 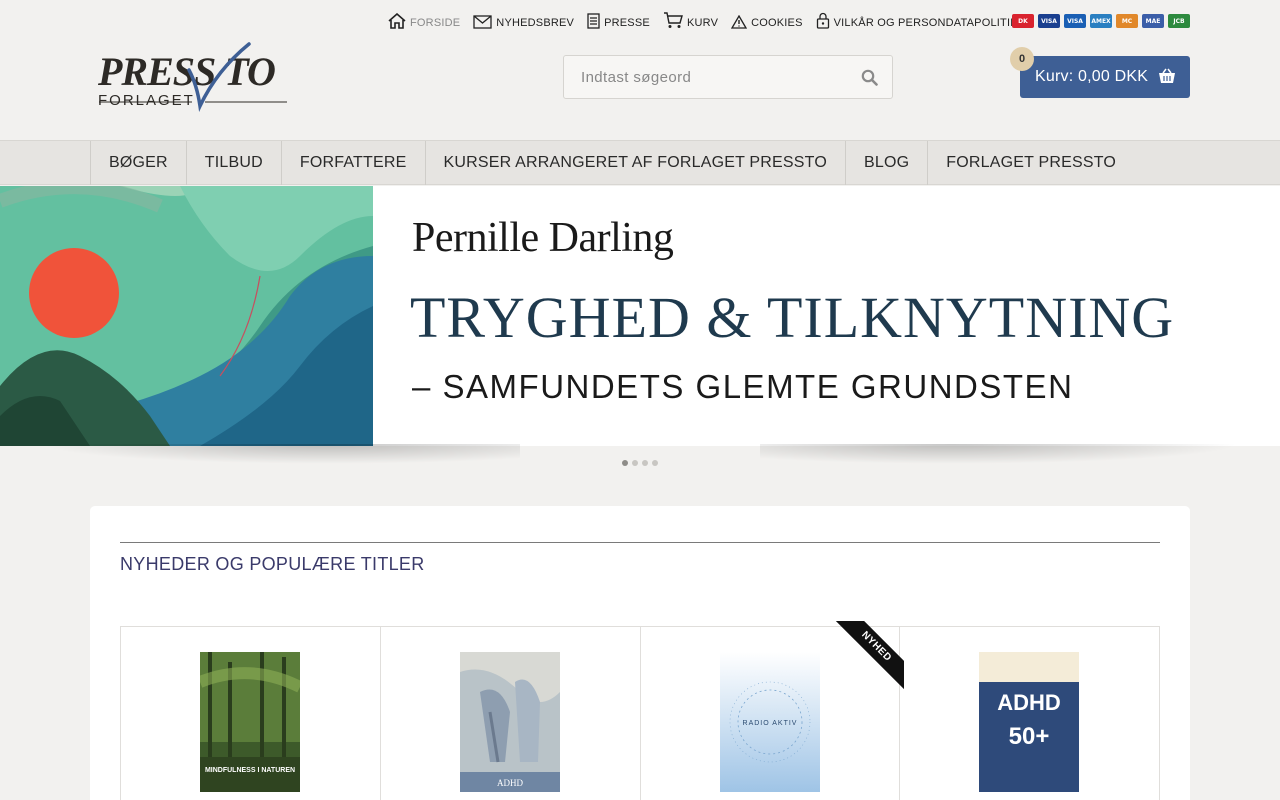 I want to click on new-badge: NYHED, so click(x=867, y=658).